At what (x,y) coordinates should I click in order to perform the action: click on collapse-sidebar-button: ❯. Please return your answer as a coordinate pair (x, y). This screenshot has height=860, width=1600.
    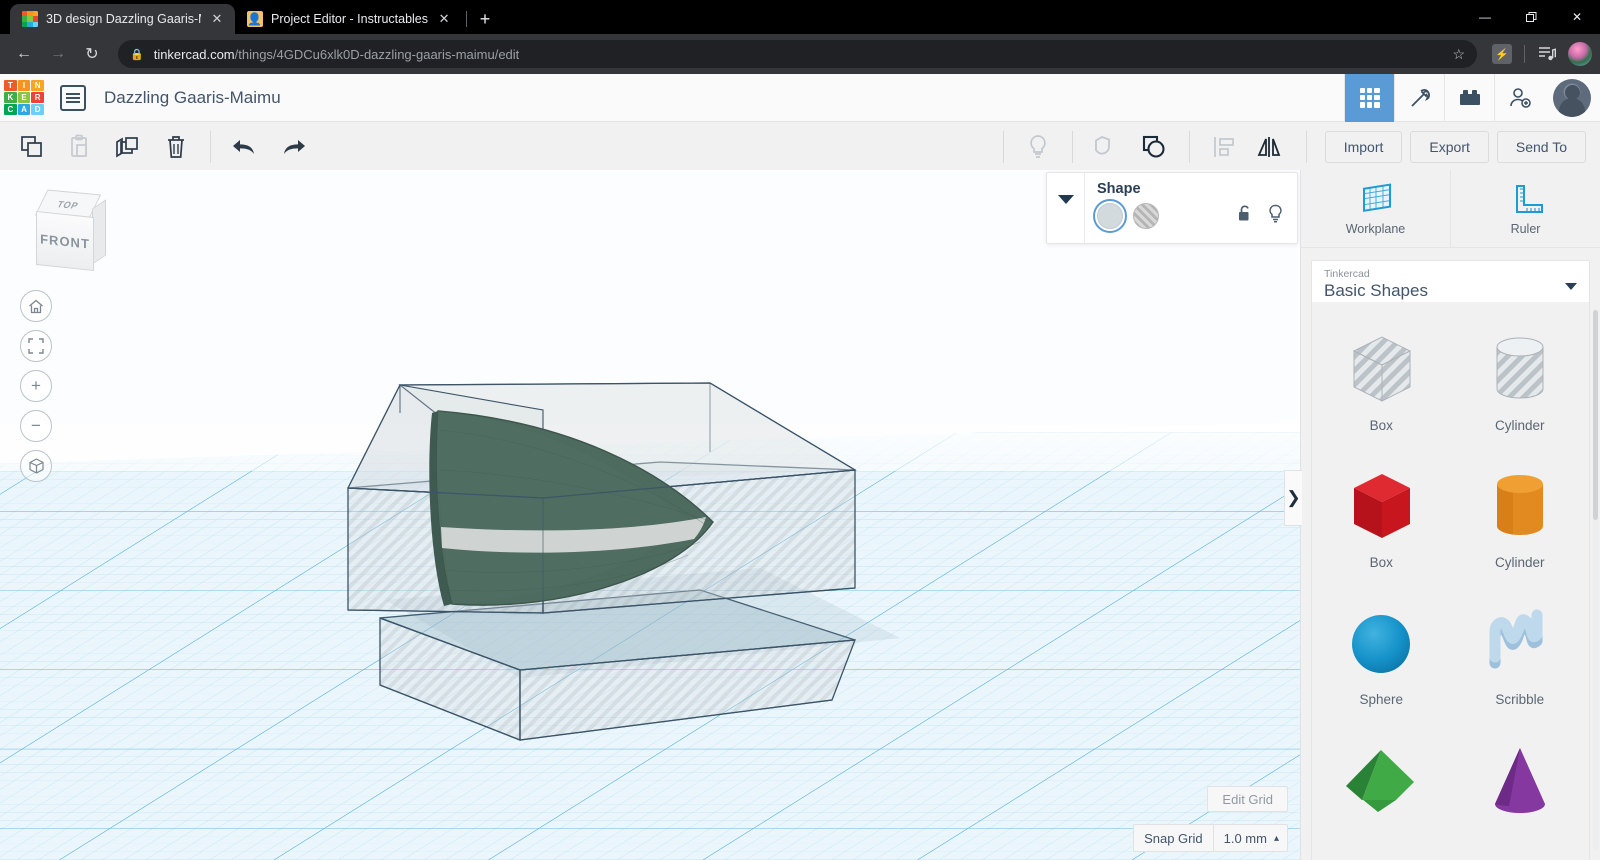
    Looking at the image, I should click on (1293, 498).